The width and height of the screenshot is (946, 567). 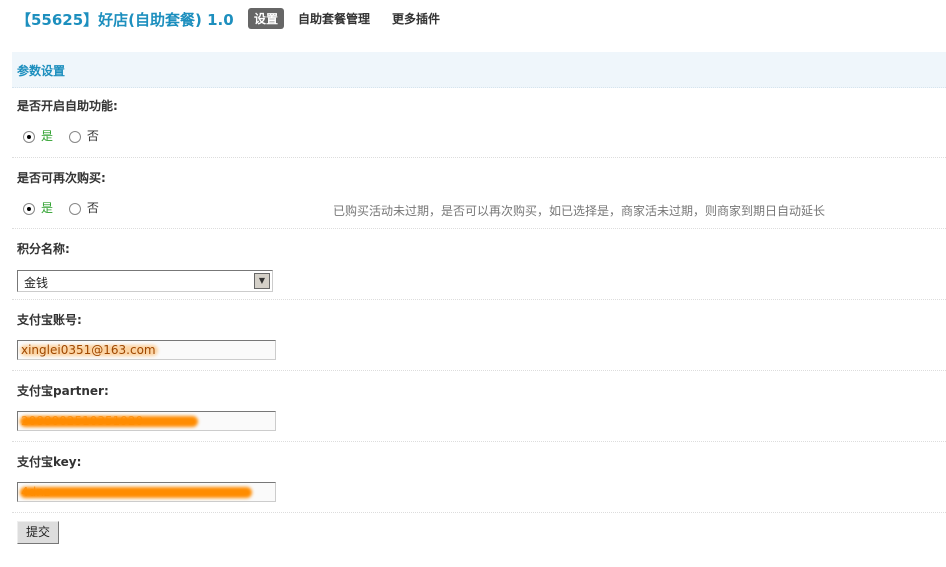 What do you see at coordinates (43, 249) in the screenshot?
I see `points-name-label: 积分名称:` at bounding box center [43, 249].